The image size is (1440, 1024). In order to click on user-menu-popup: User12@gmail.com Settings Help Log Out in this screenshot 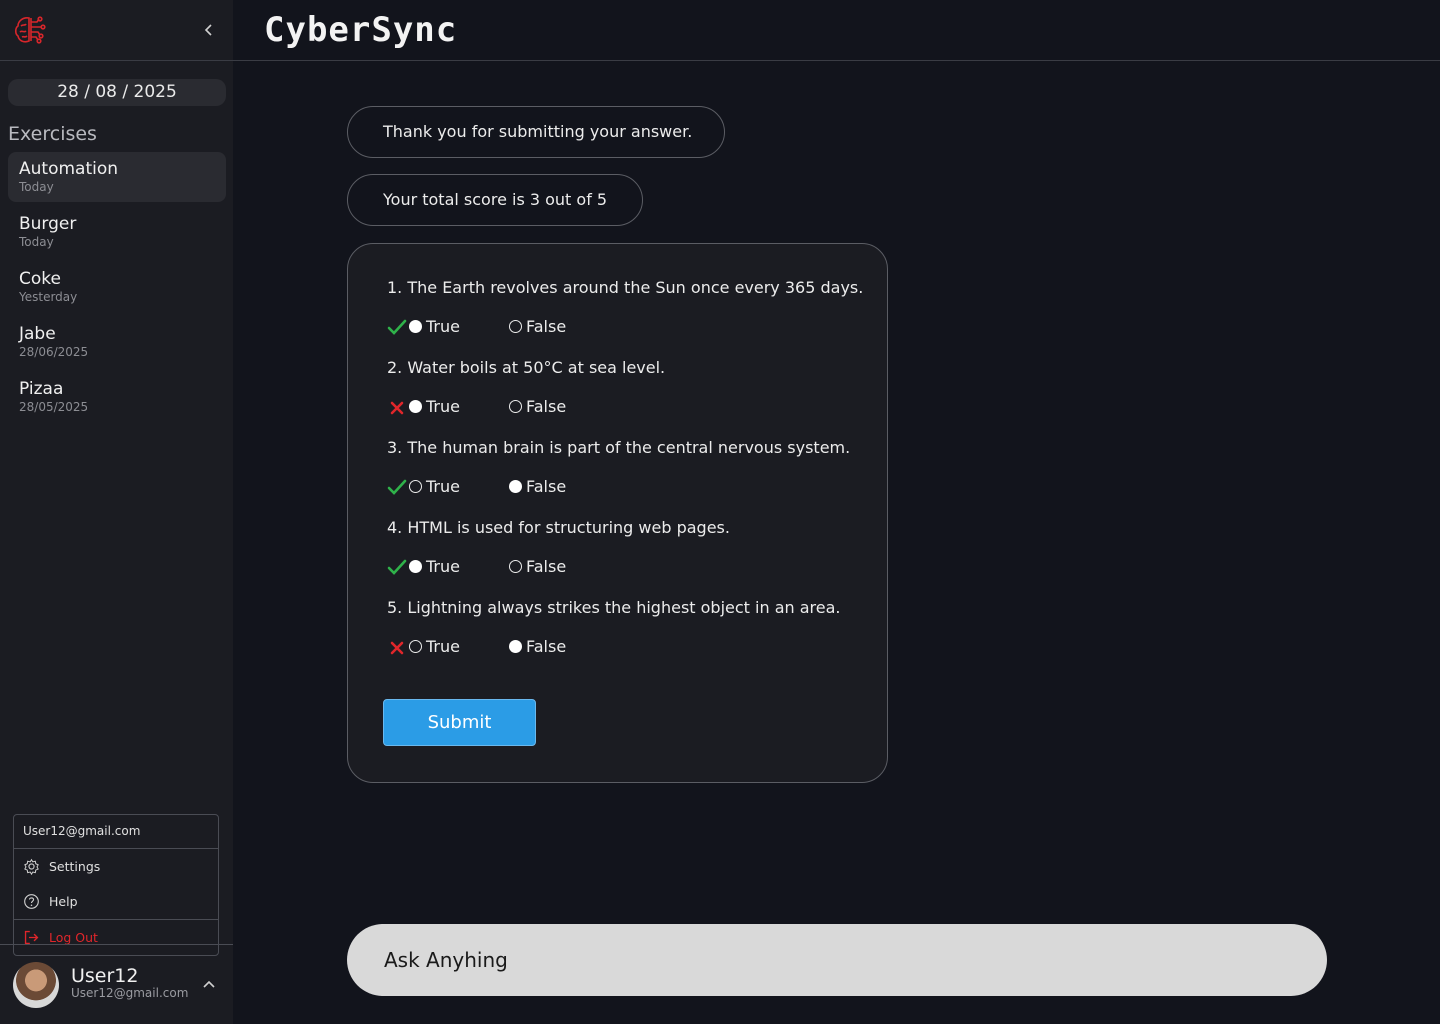, I will do `click(116, 885)`.